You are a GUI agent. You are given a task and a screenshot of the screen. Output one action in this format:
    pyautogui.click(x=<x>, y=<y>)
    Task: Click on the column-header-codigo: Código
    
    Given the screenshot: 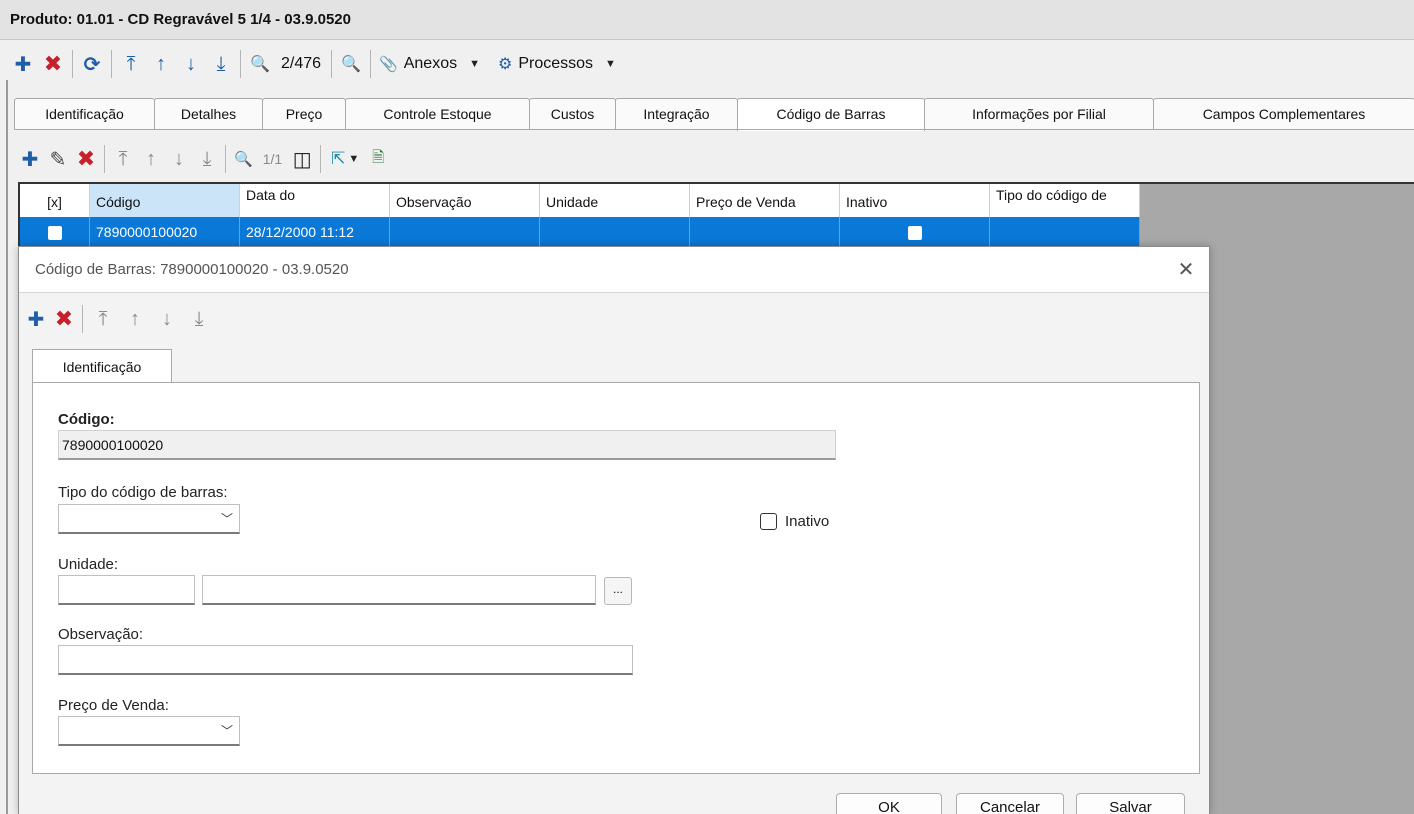 What is the action you would take?
    pyautogui.click(x=165, y=200)
    